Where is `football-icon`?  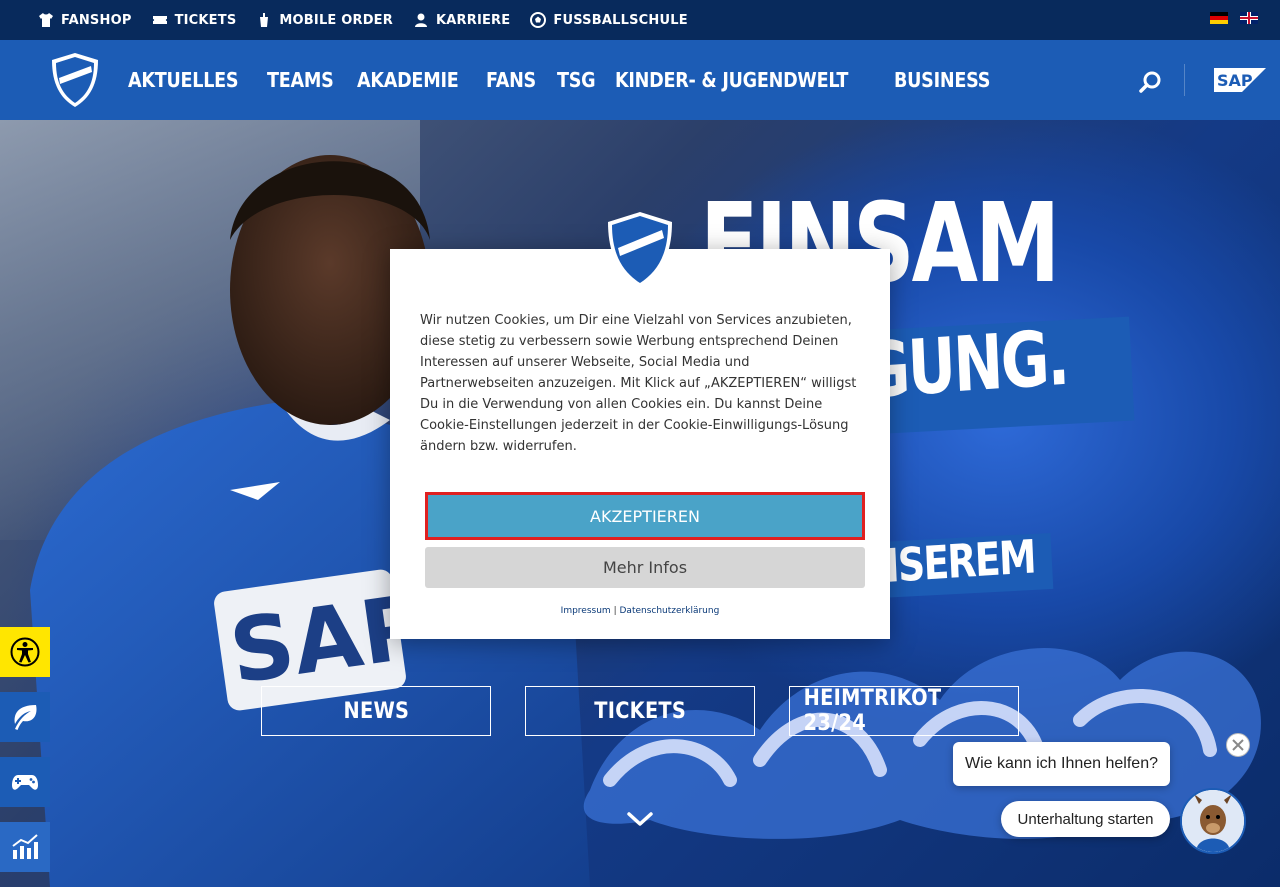
football-icon is located at coordinates (538, 20).